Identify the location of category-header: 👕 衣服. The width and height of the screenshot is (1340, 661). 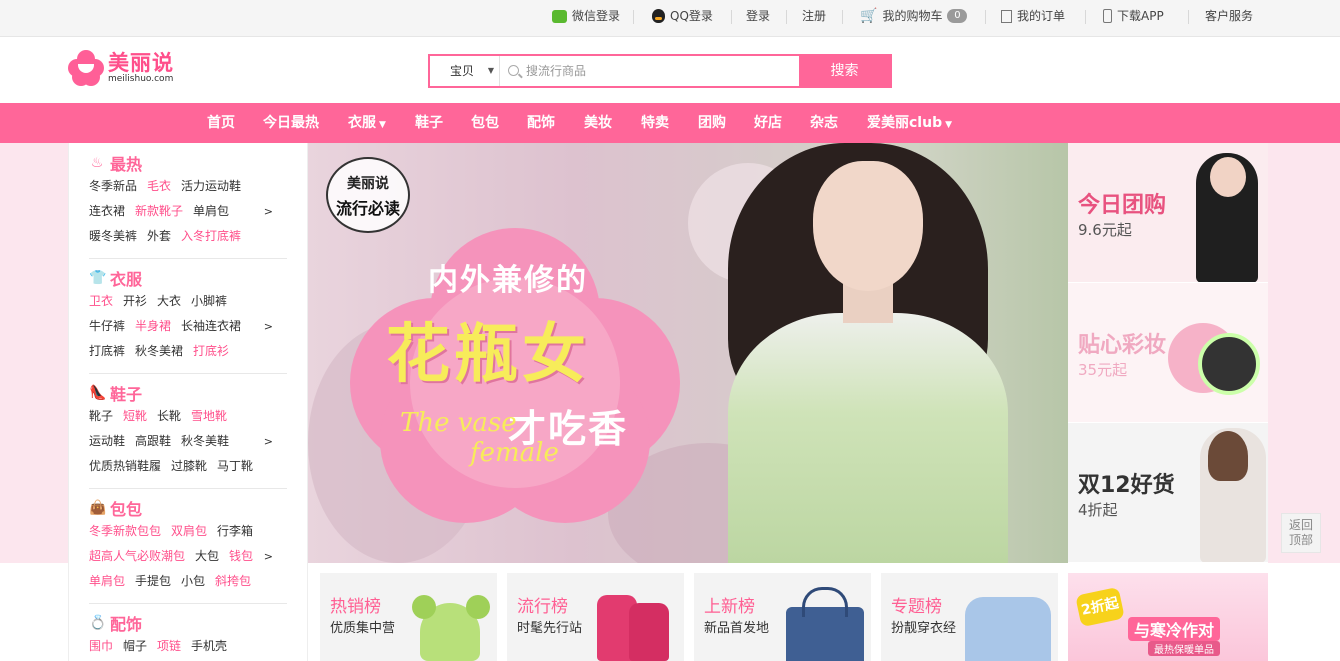
(188, 278).